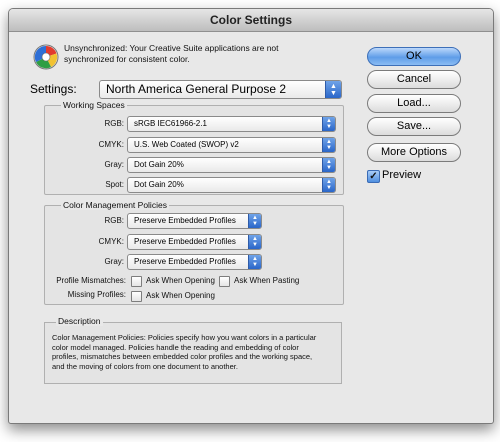  I want to click on ws-cmyk-select: U.S. Web Coated (SWOP) v2 ▲ ▼, so click(231, 145).